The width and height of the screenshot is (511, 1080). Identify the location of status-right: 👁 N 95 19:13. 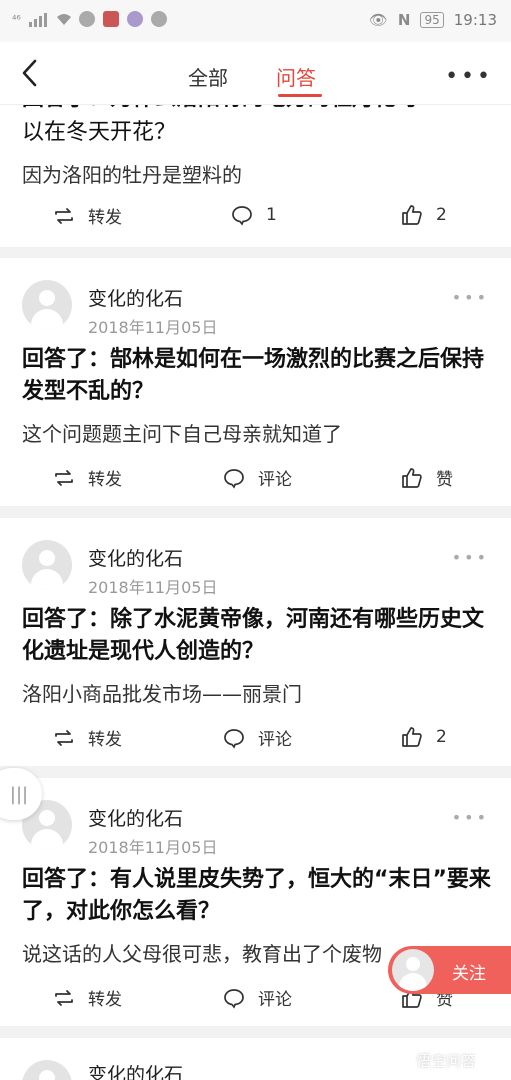
(433, 20).